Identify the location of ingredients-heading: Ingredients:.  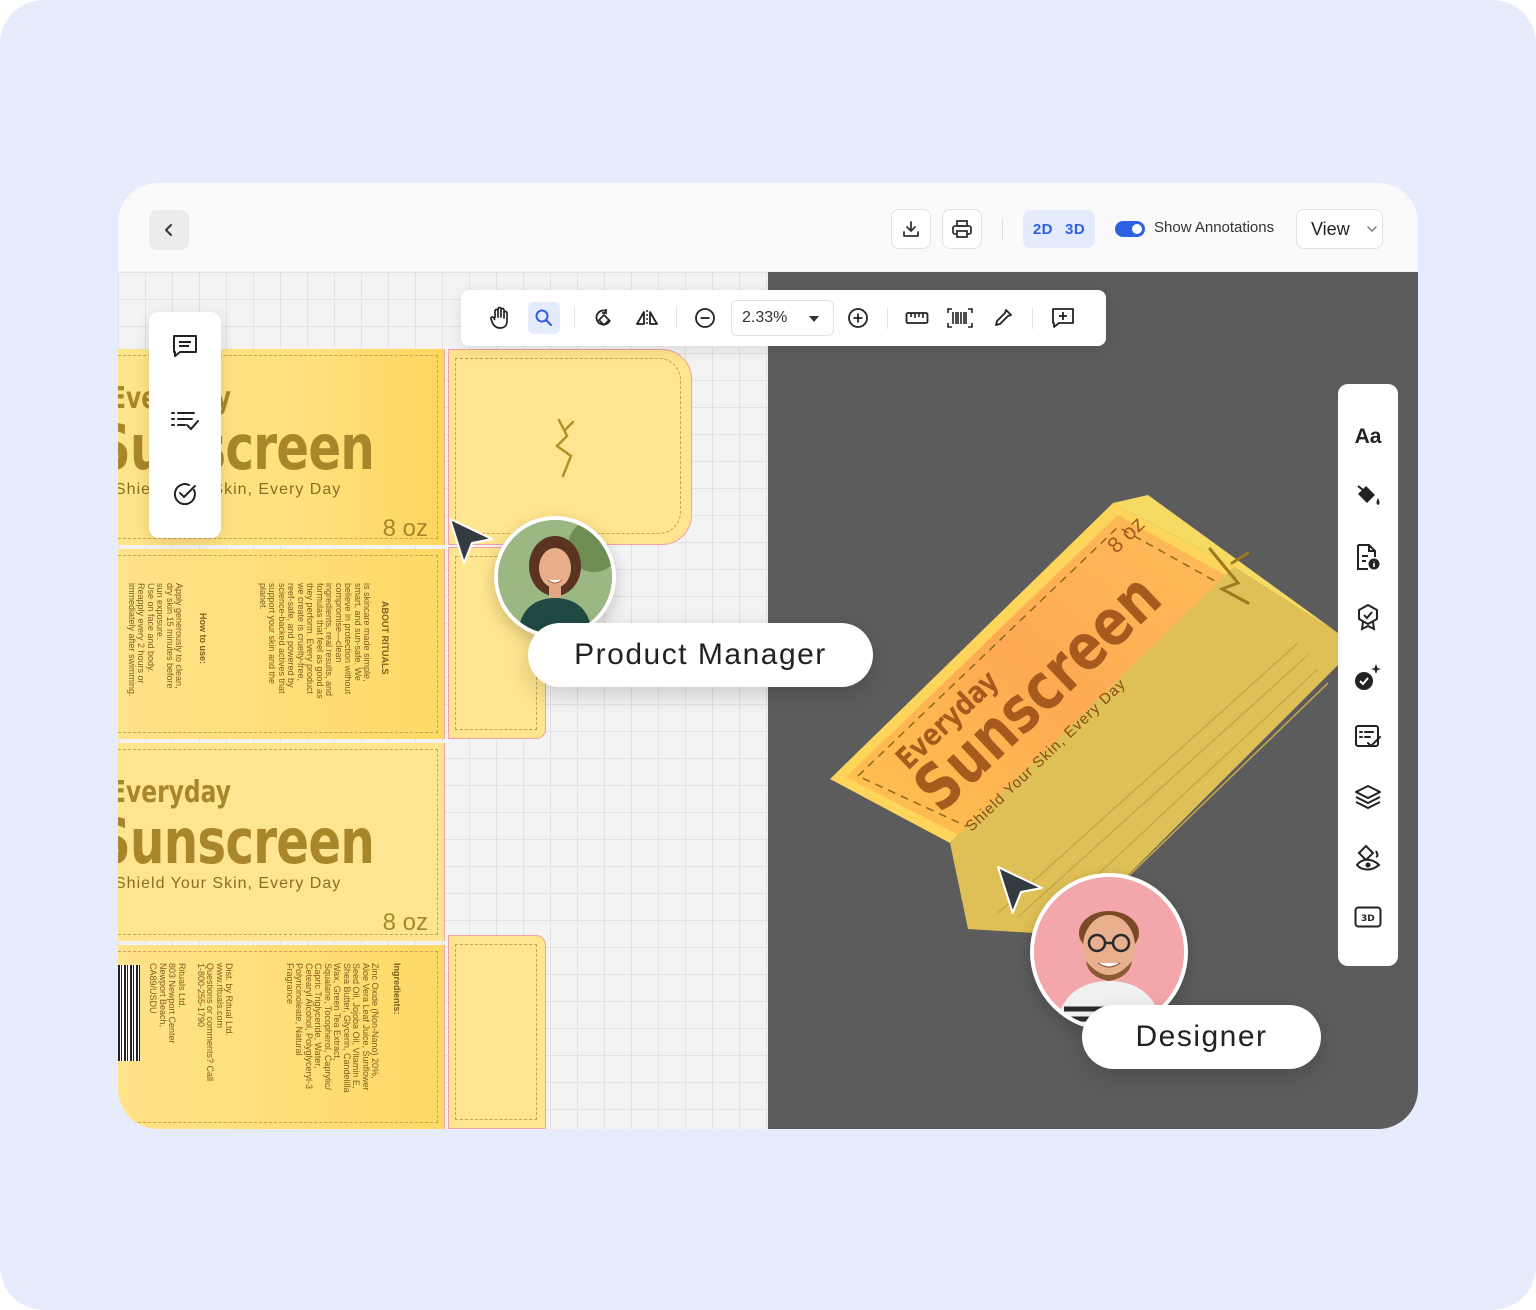
(397, 989).